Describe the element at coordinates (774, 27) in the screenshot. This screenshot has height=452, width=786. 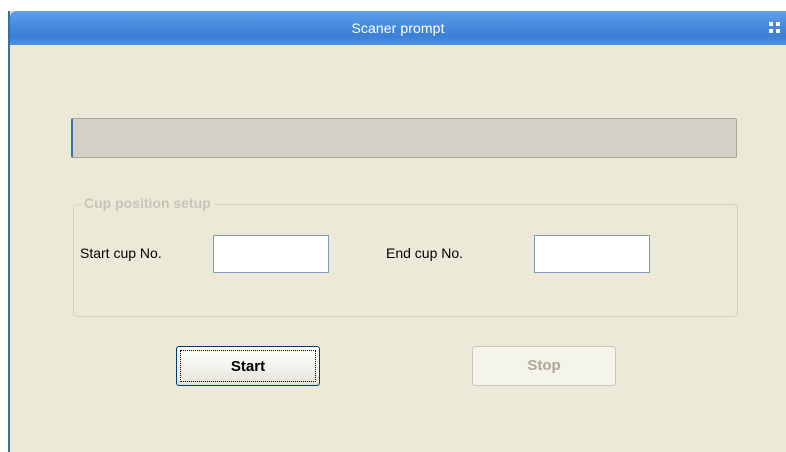
I see `grid-icon` at that location.